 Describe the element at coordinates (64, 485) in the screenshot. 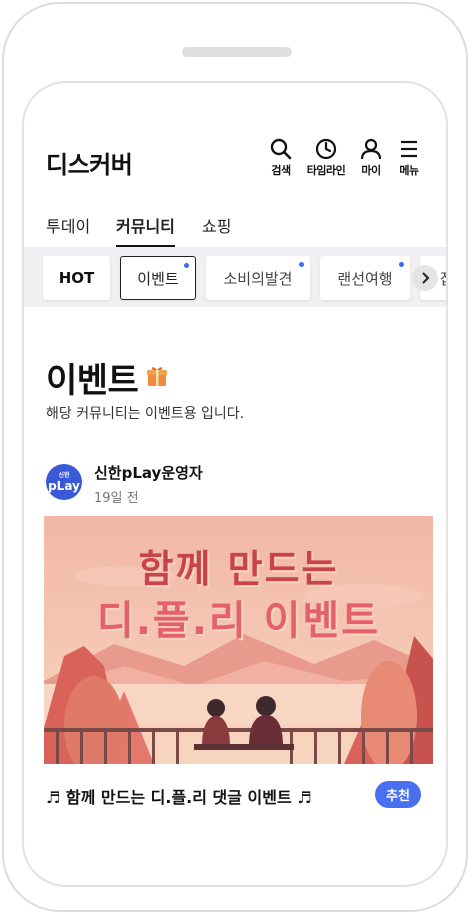

I see `avatar-main-text: pLay` at that location.